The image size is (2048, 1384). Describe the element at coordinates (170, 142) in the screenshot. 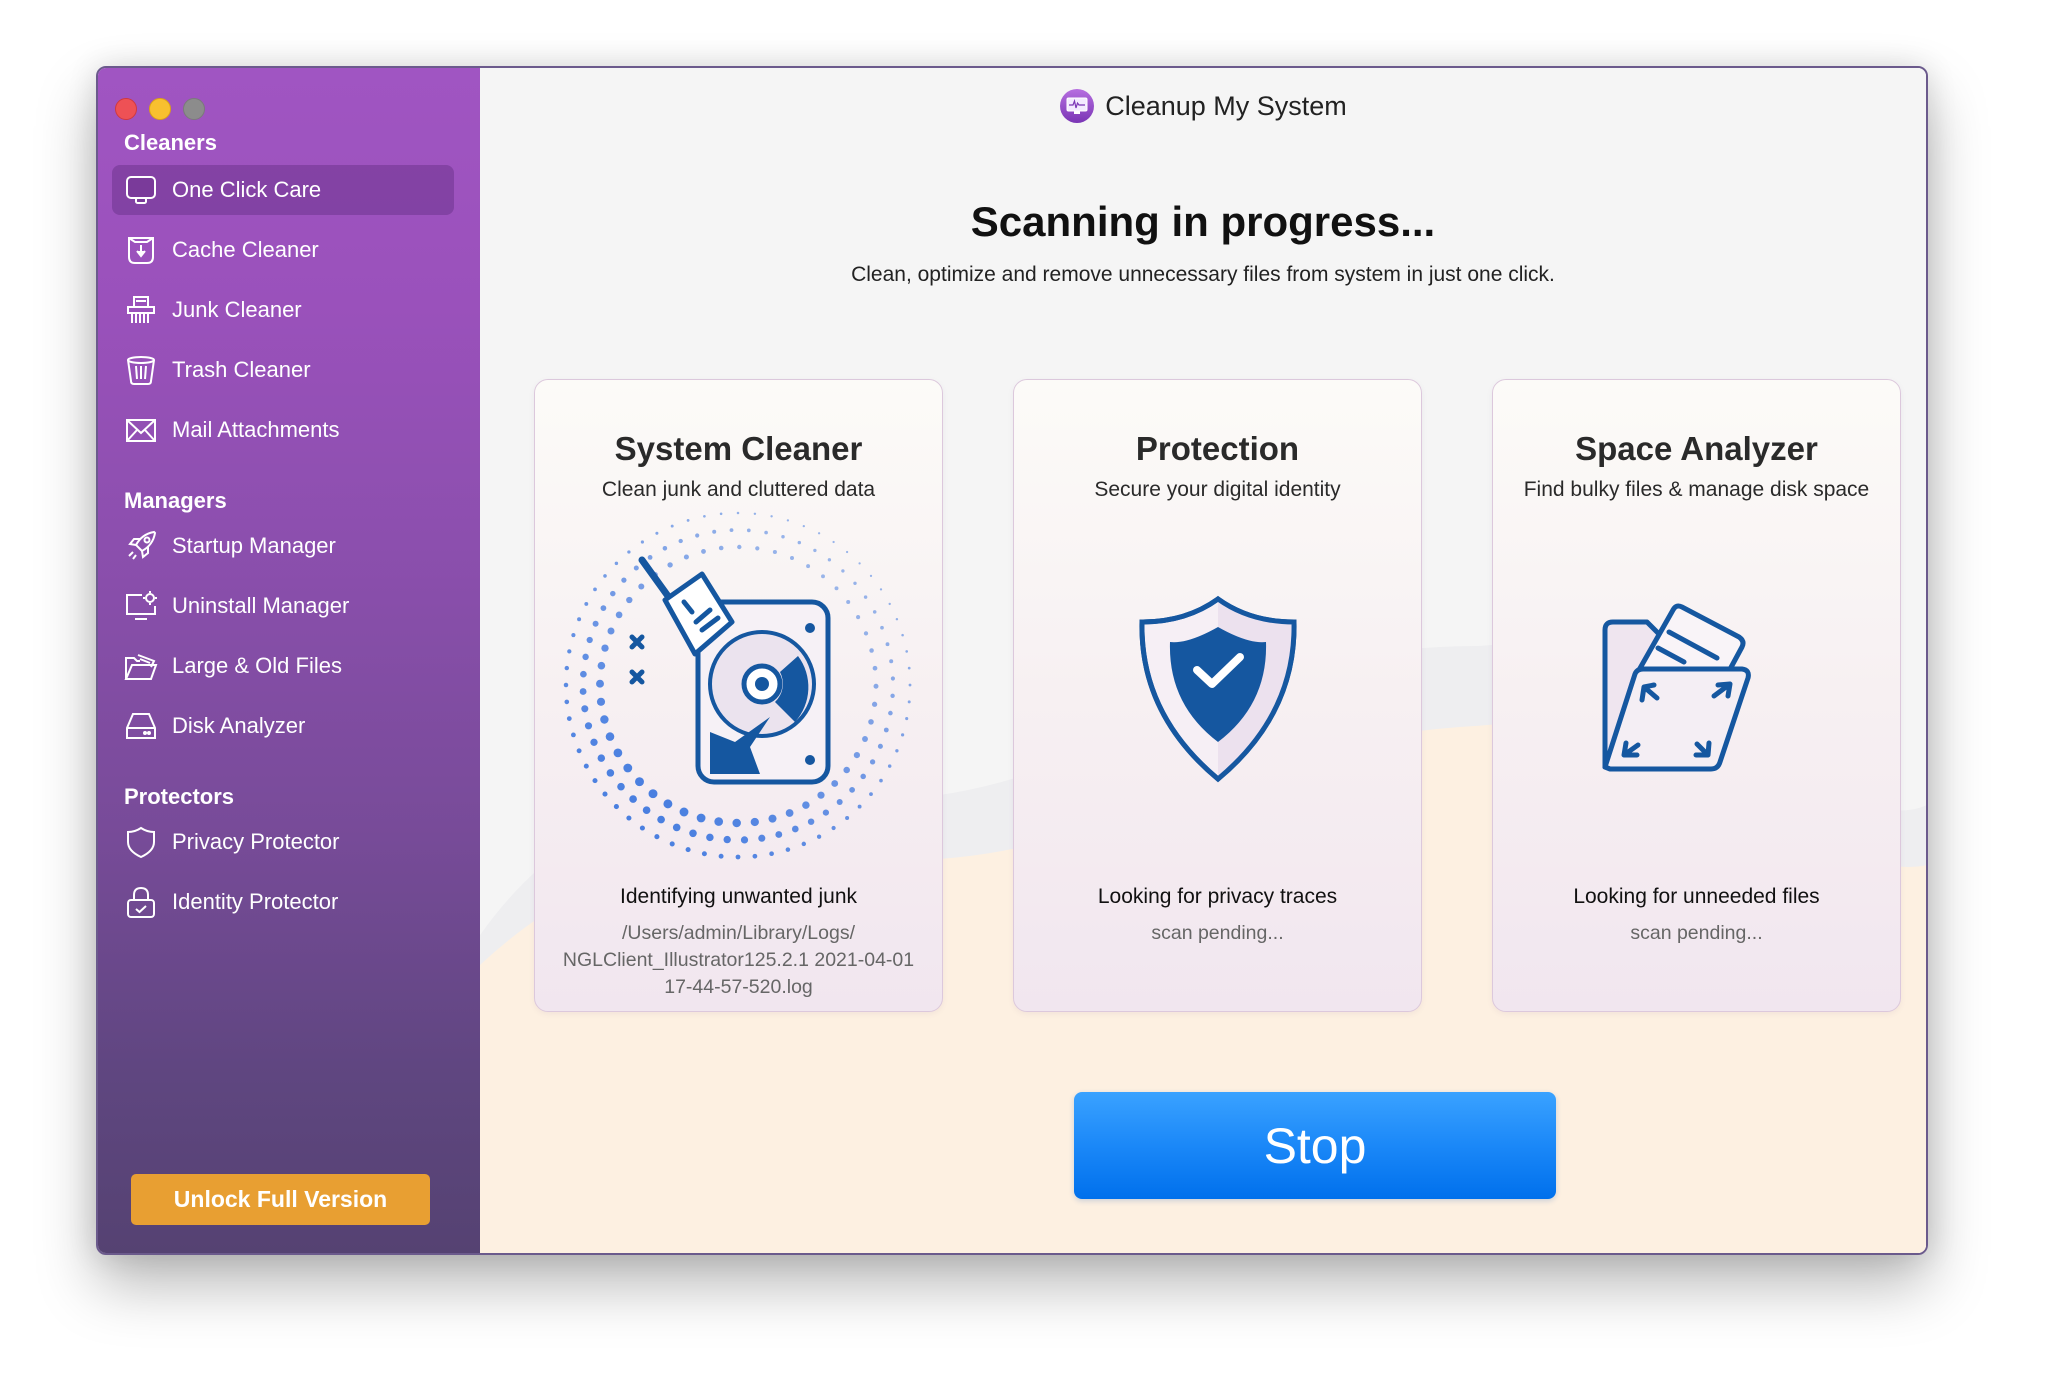

I see `section-label-cleaners: Cleaners` at that location.